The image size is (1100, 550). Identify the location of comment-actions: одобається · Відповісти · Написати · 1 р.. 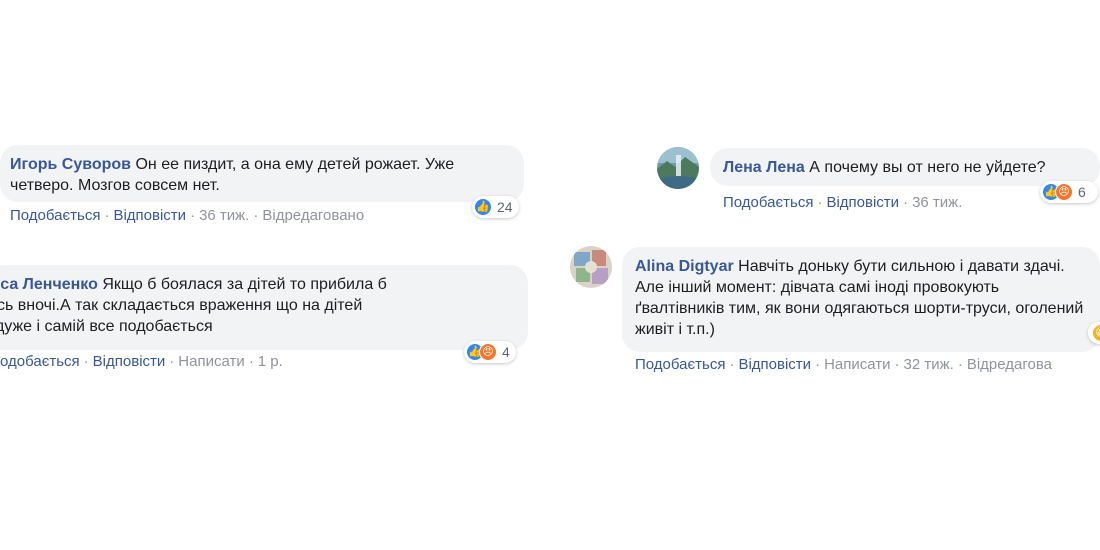
(141, 361).